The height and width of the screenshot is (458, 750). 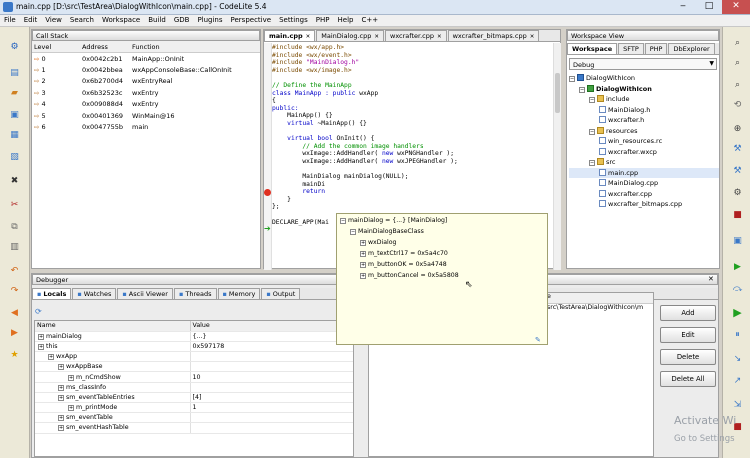 I want to click on copy-icon: ⧉, so click(x=14, y=227).